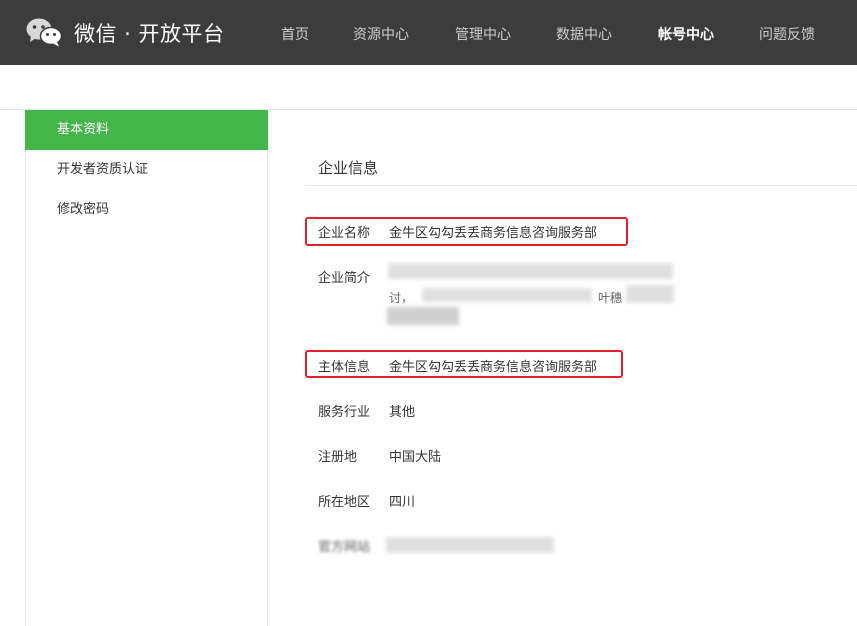  Describe the element at coordinates (581, 185) in the screenshot. I see `section-divider` at that location.